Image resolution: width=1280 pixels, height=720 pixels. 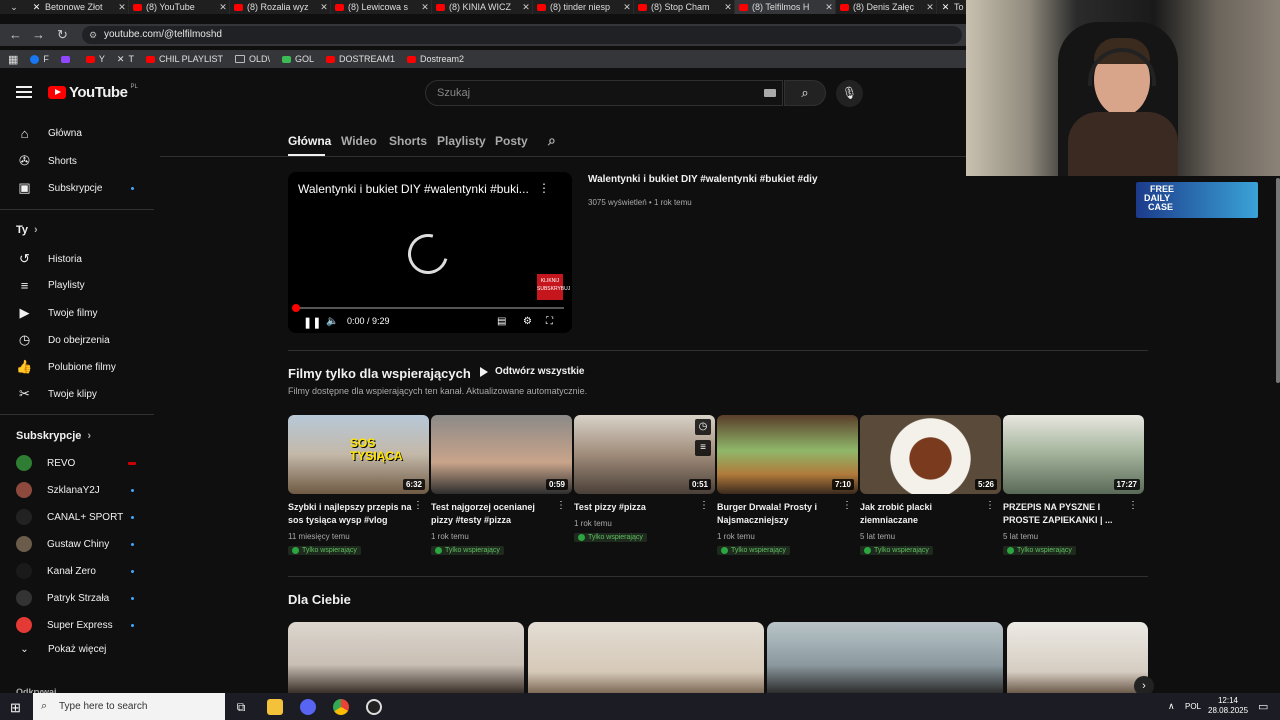 I want to click on keyboard-language: POL, so click(x=1193, y=706).